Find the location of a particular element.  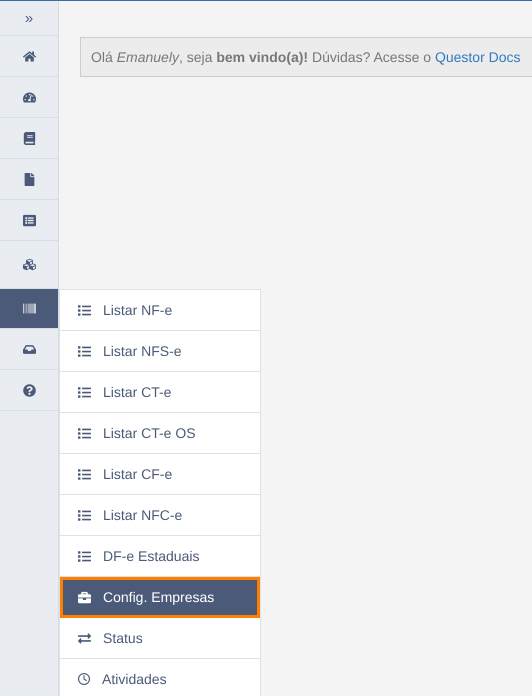

home-icon is located at coordinates (29, 56).